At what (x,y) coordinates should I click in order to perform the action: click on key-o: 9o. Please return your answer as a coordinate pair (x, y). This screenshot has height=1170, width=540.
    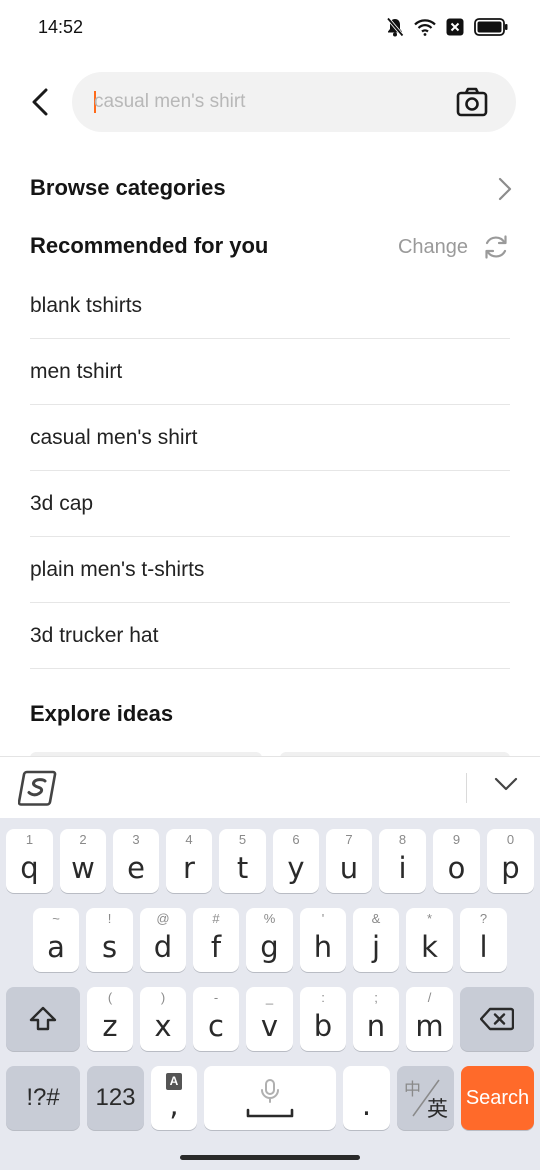
    Looking at the image, I should click on (456, 861).